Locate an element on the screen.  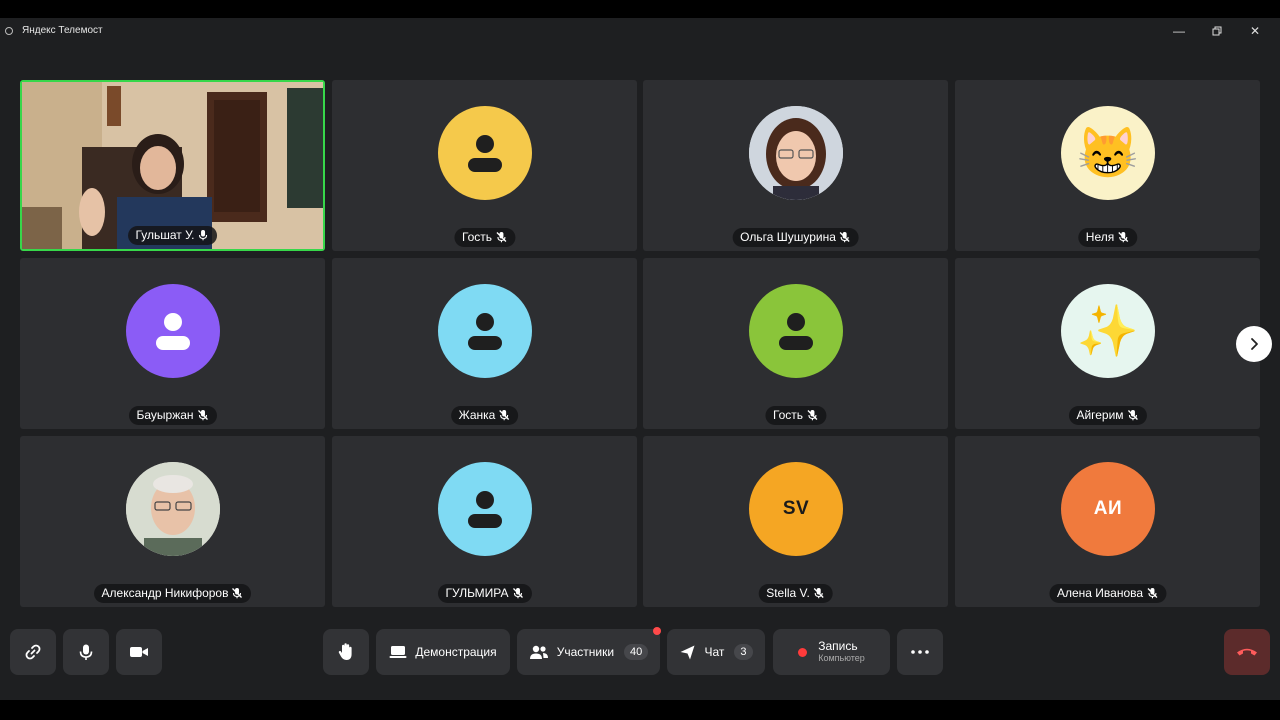
participant-name: Айгерим is located at coordinates (1100, 415).